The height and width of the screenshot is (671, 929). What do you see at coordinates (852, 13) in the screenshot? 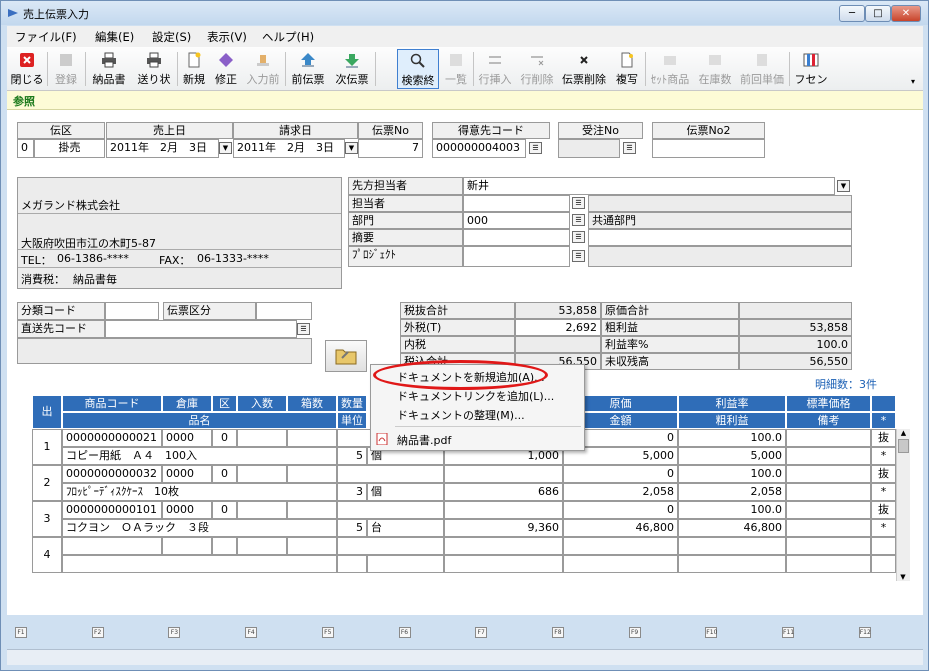
I see `minimize-button: ─` at bounding box center [852, 13].